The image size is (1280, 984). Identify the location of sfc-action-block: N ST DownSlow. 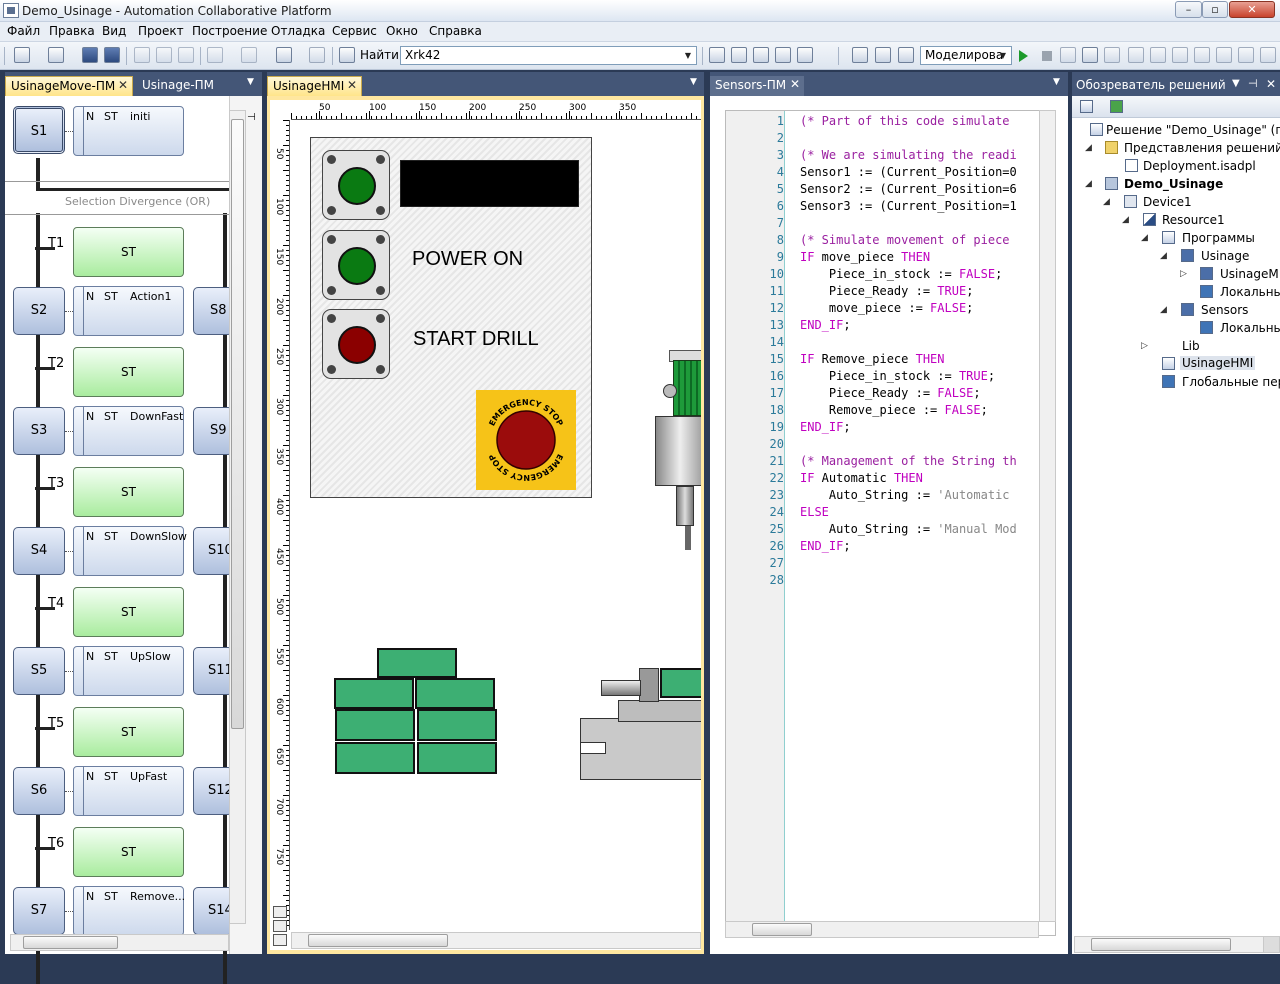
(130, 551).